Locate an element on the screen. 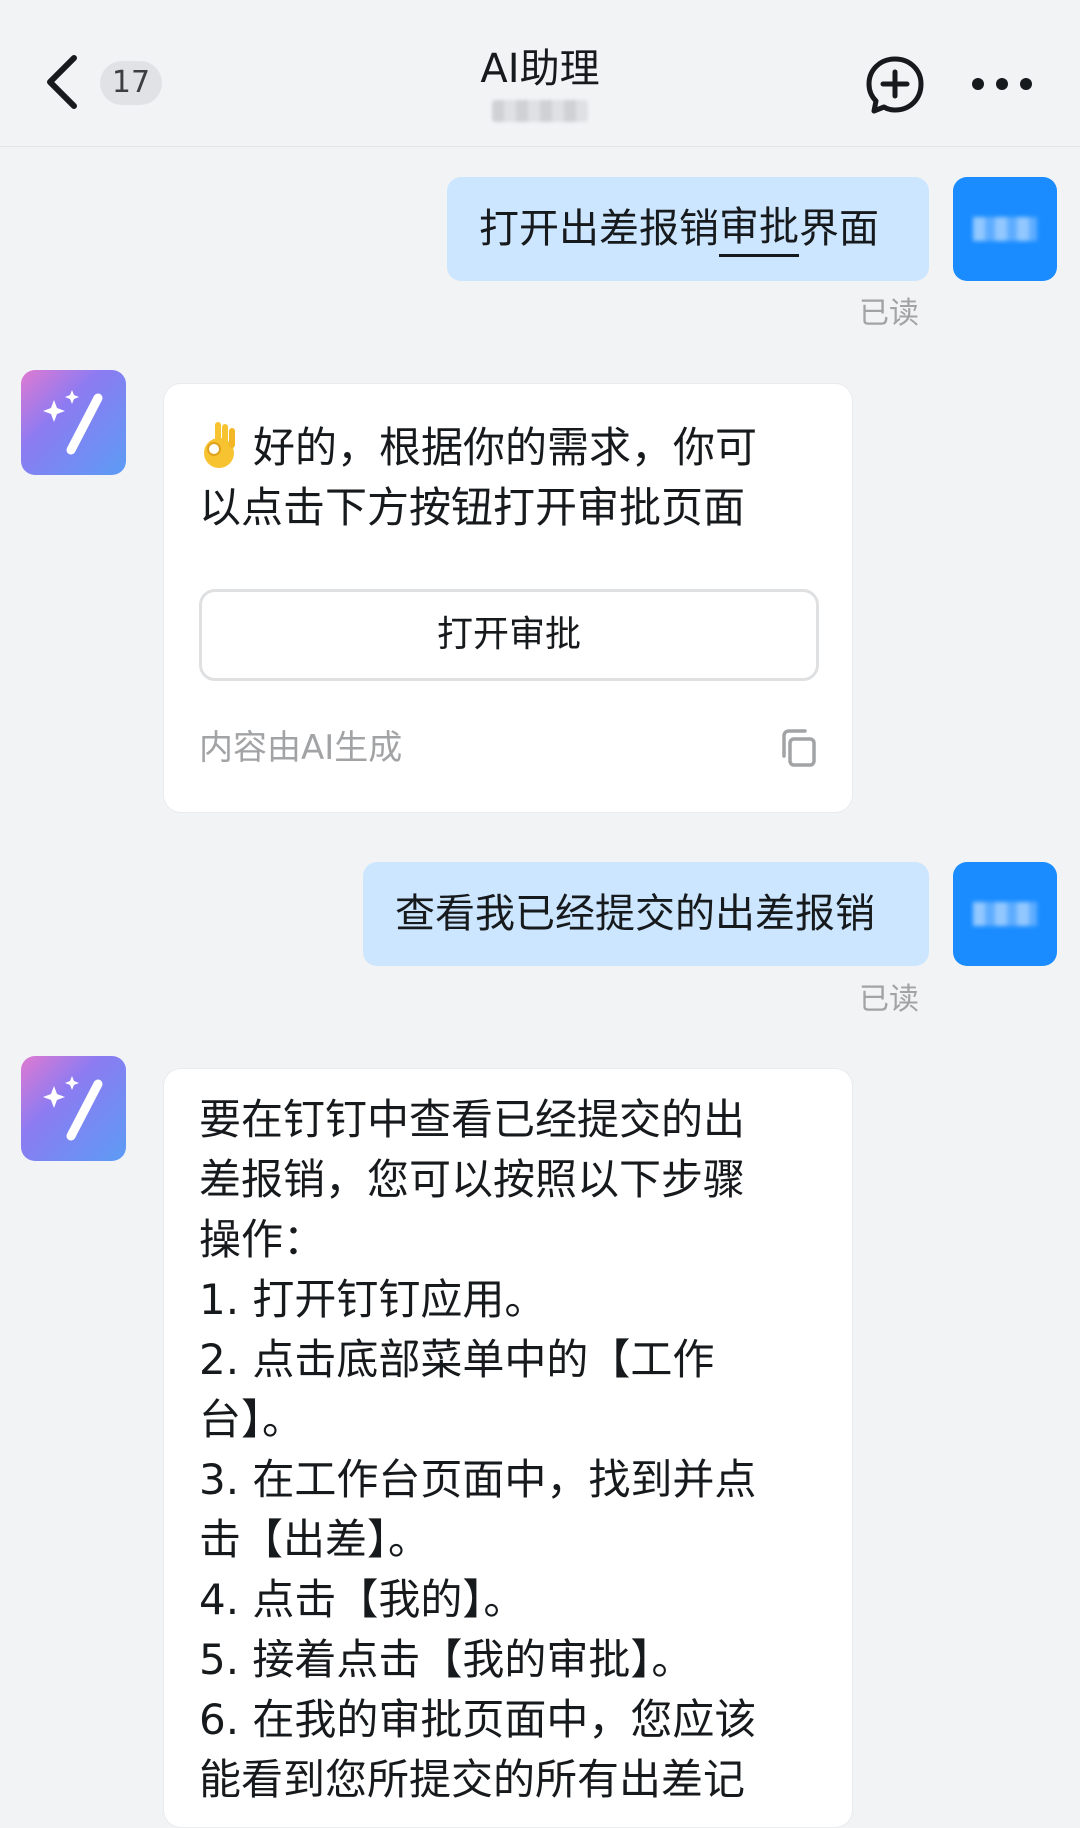  message-text: 界面 is located at coordinates (839, 229).